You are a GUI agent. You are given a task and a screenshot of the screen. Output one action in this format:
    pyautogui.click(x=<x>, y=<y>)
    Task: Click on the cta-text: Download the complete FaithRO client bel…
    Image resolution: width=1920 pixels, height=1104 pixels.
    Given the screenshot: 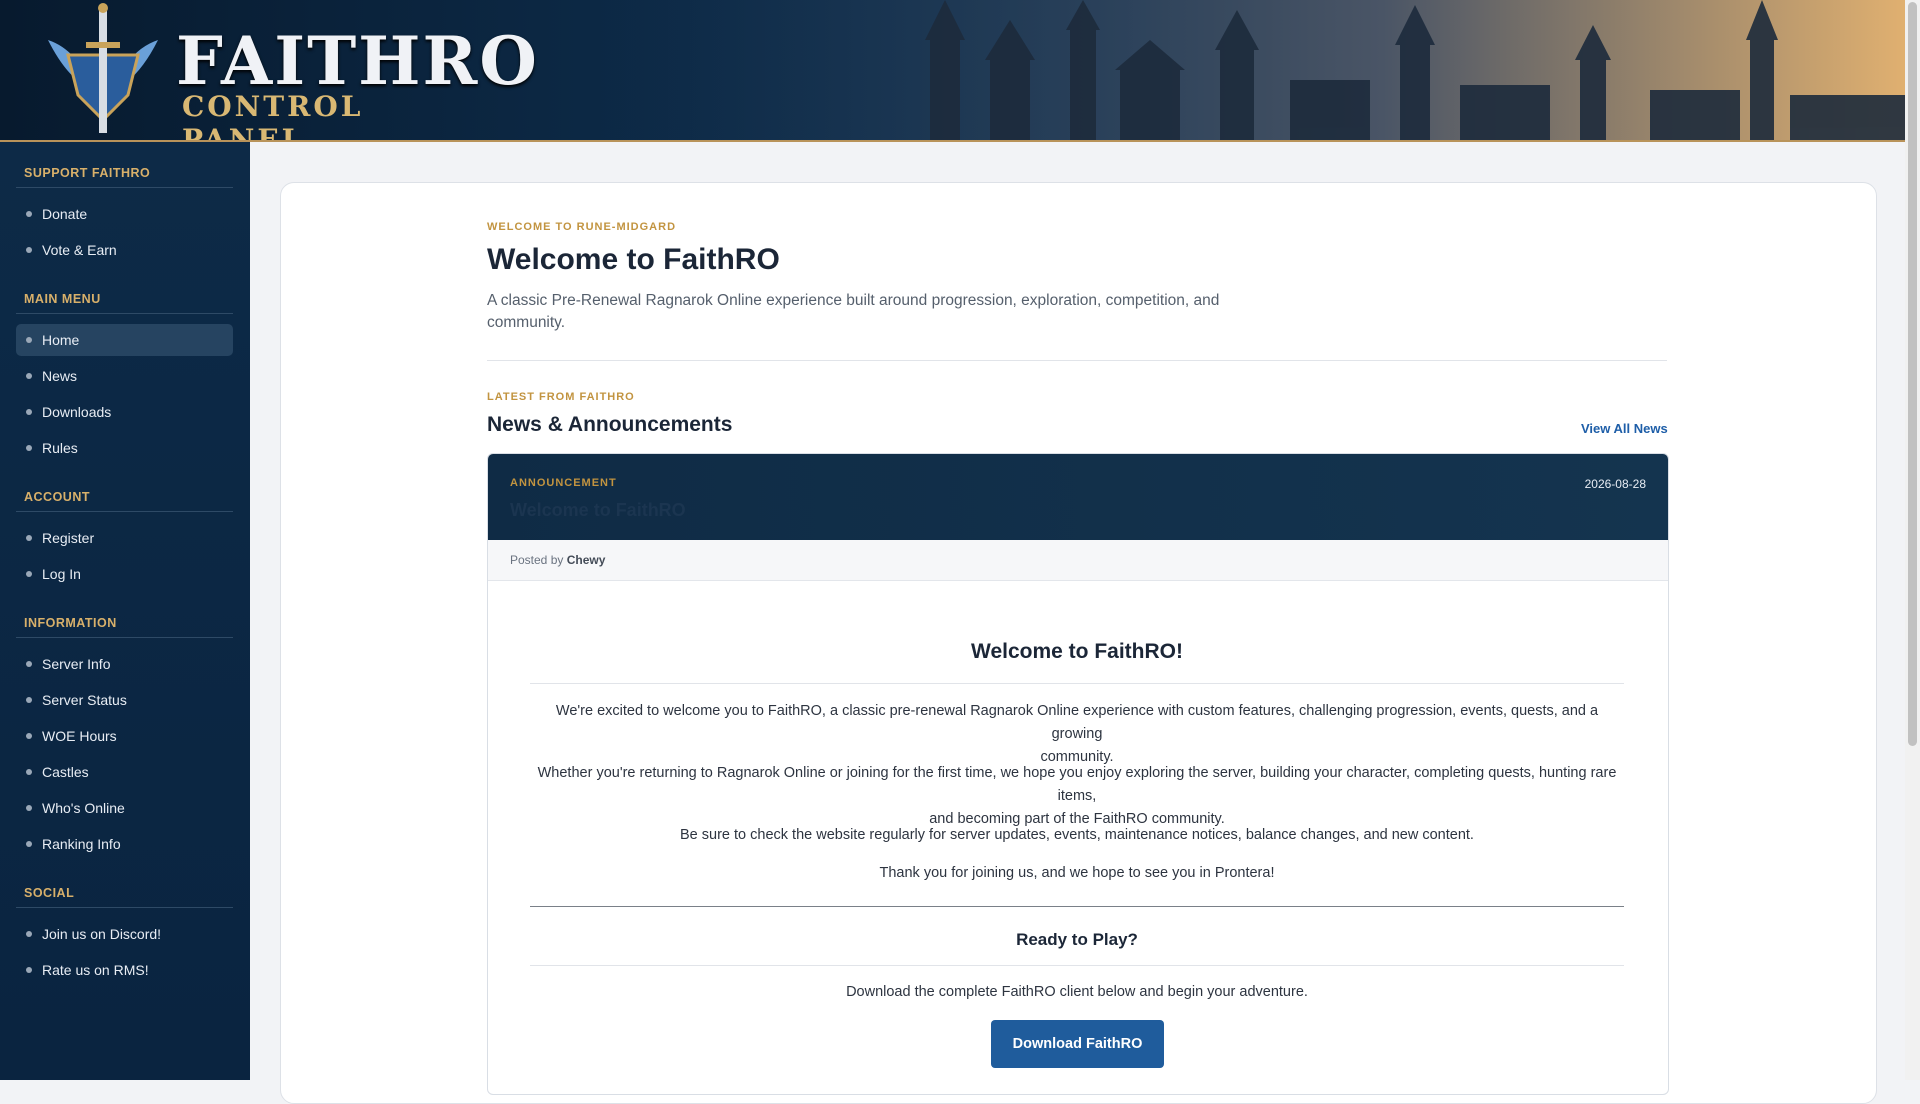 What is the action you would take?
    pyautogui.click(x=1077, y=992)
    